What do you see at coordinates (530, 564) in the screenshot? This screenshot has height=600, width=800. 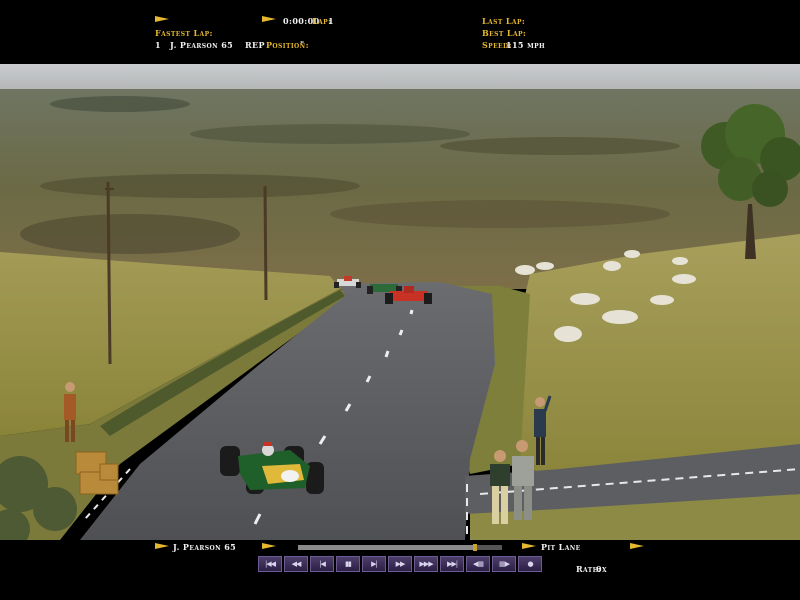 I see `record-button: ●` at bounding box center [530, 564].